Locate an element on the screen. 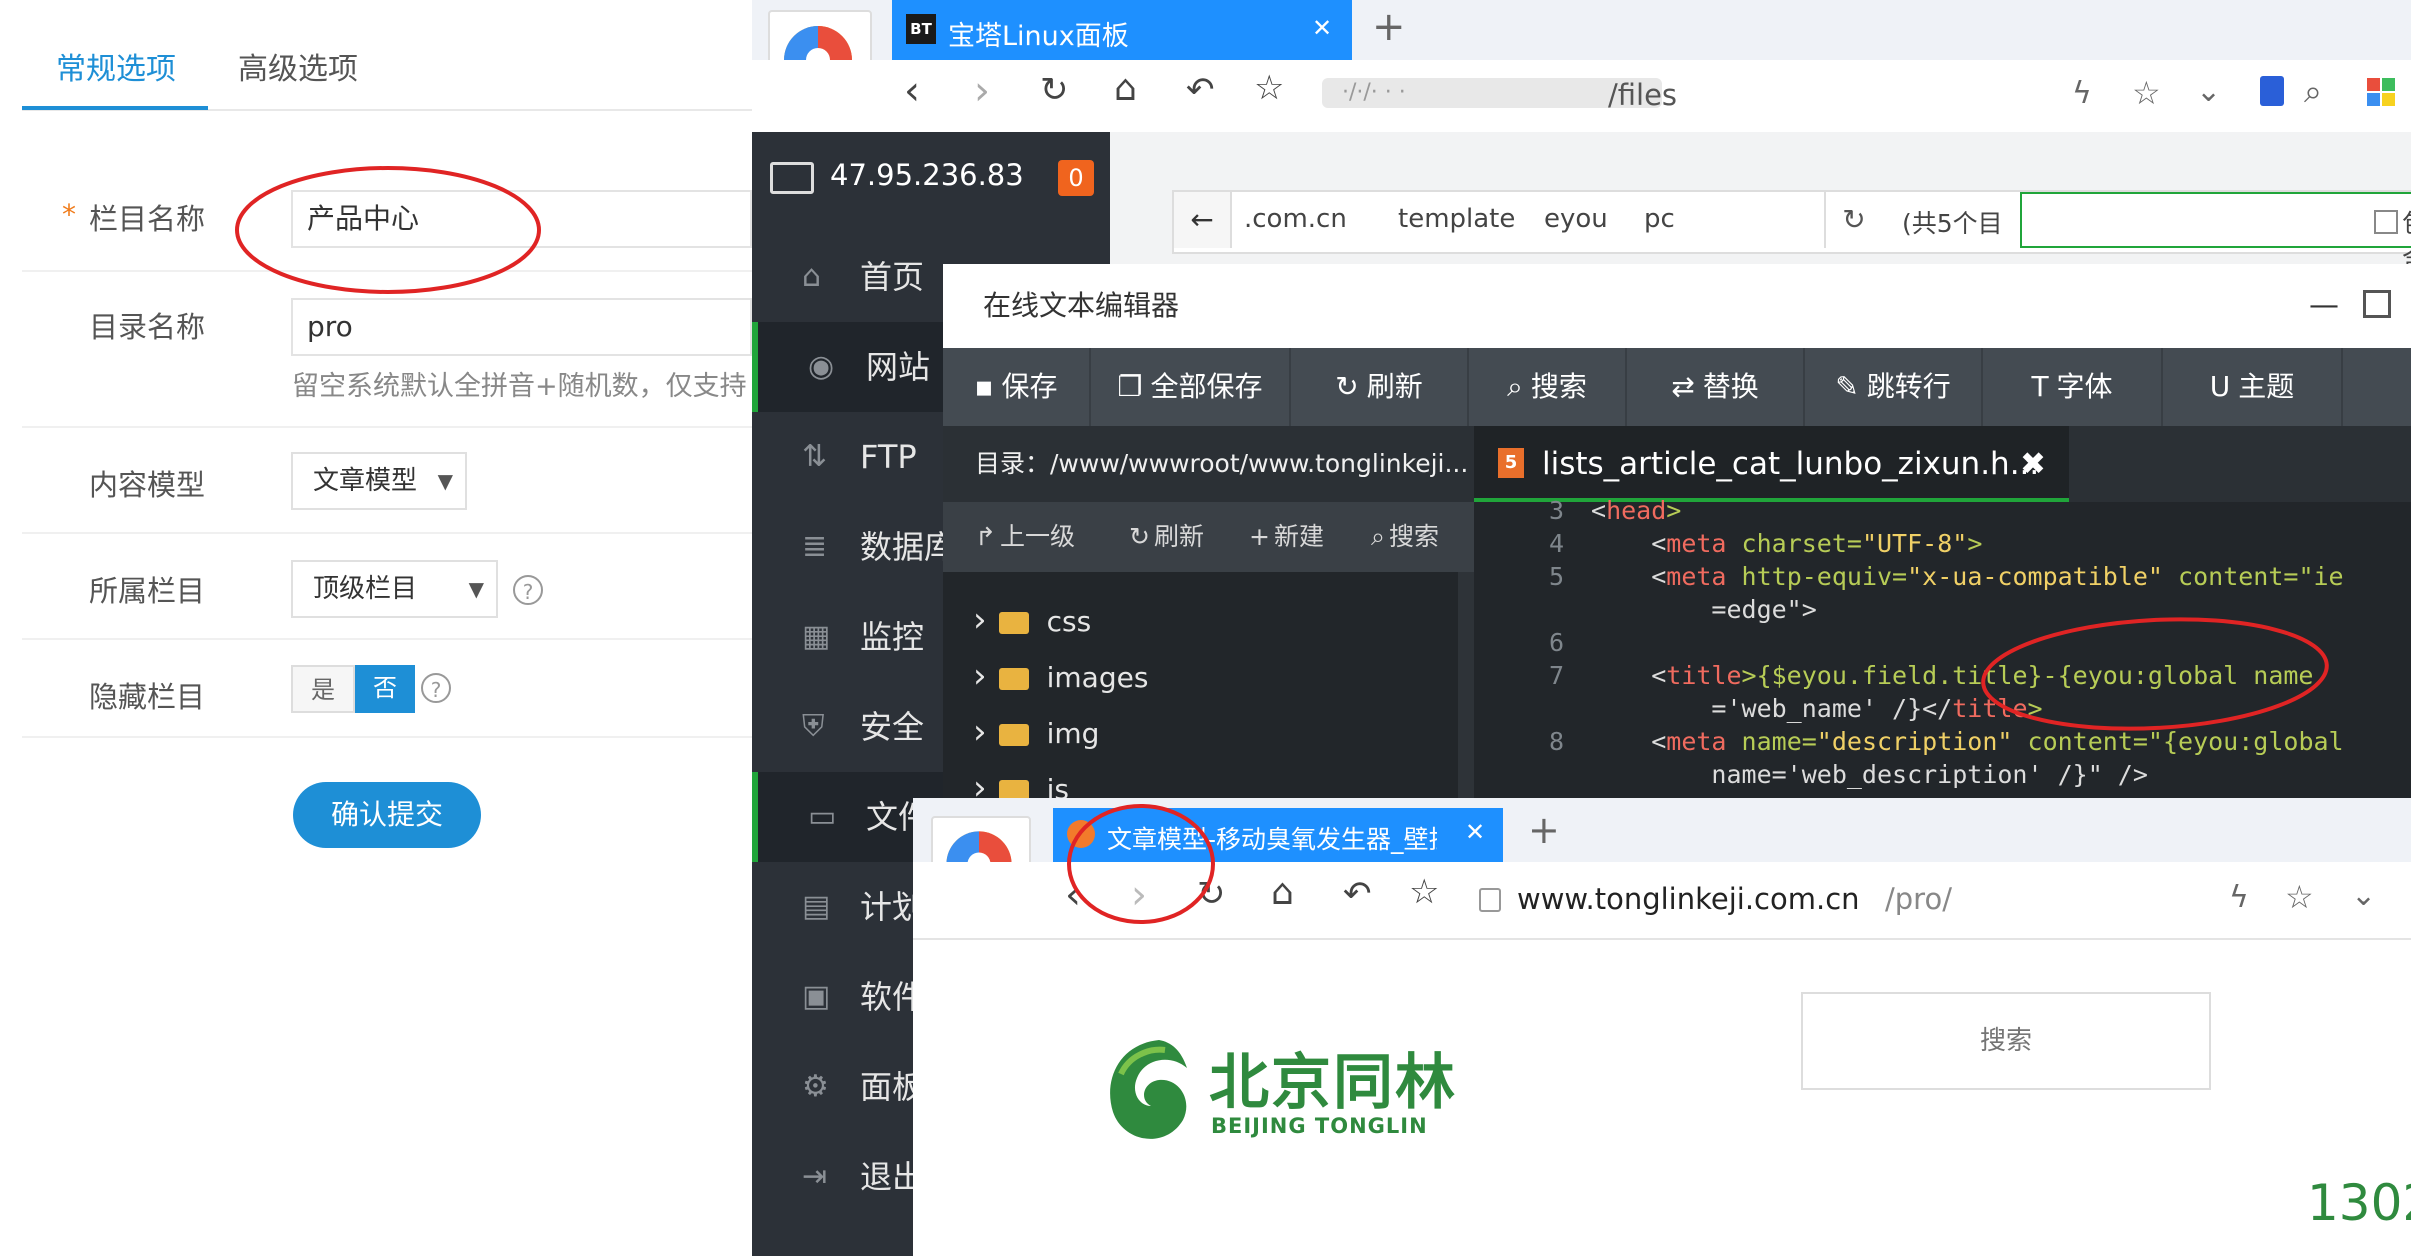 This screenshot has height=1256, width=2411. toolbar-button-1: ❐ 全部保存 is located at coordinates (1191, 387).